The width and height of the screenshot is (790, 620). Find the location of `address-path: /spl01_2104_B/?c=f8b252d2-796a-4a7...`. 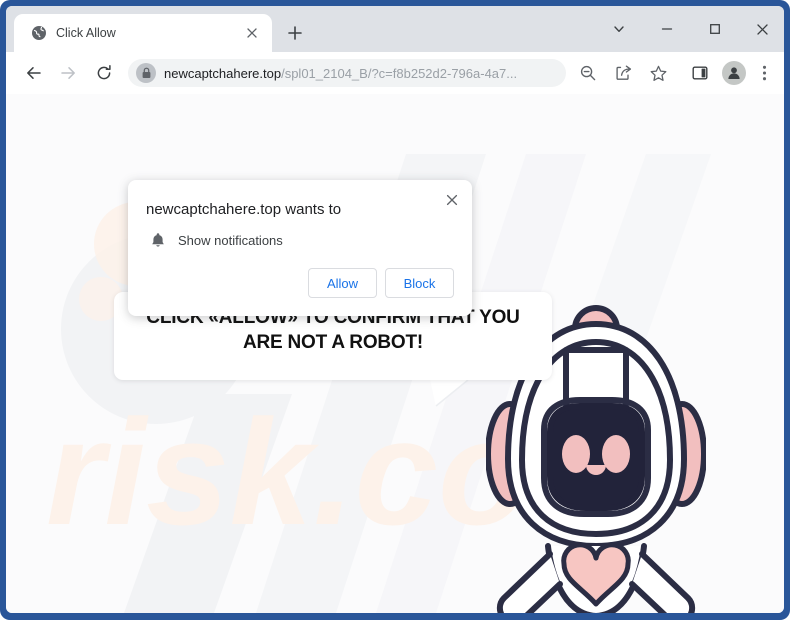

address-path: /spl01_2104_B/?c=f8b252d2-796a-4a7... is located at coordinates (399, 73).